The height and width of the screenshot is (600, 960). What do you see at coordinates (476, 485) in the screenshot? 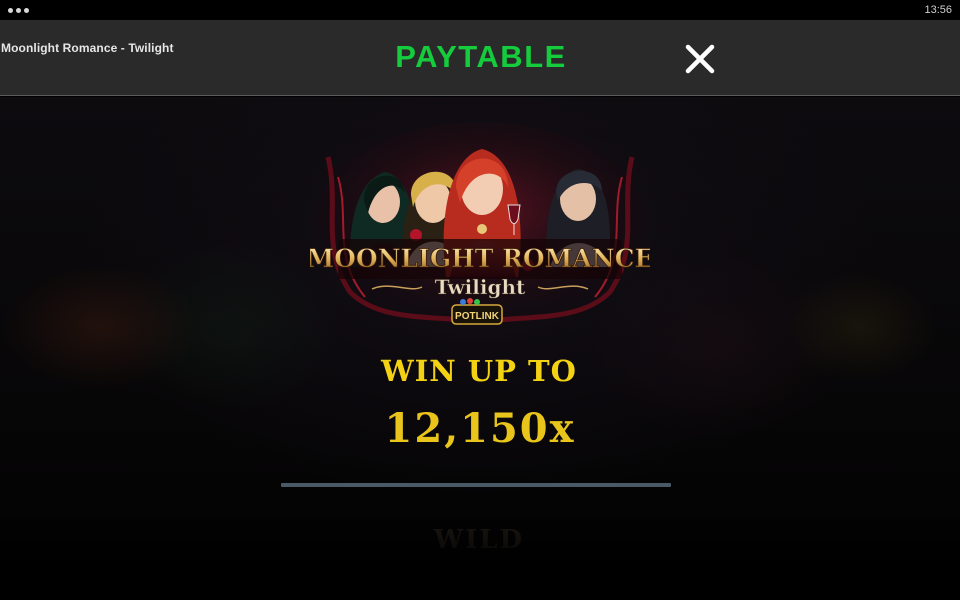
I see `section-divider` at bounding box center [476, 485].